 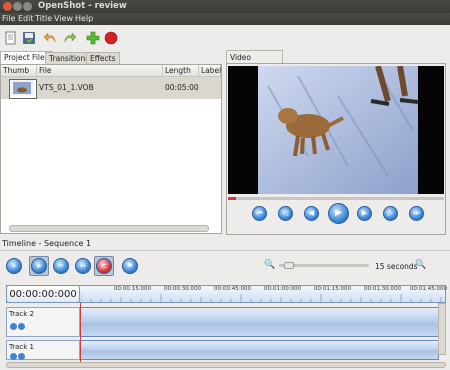 What do you see at coordinates (133, 289) in the screenshot?
I see `ruler-tick-label: 00:00:15:000` at bounding box center [133, 289].